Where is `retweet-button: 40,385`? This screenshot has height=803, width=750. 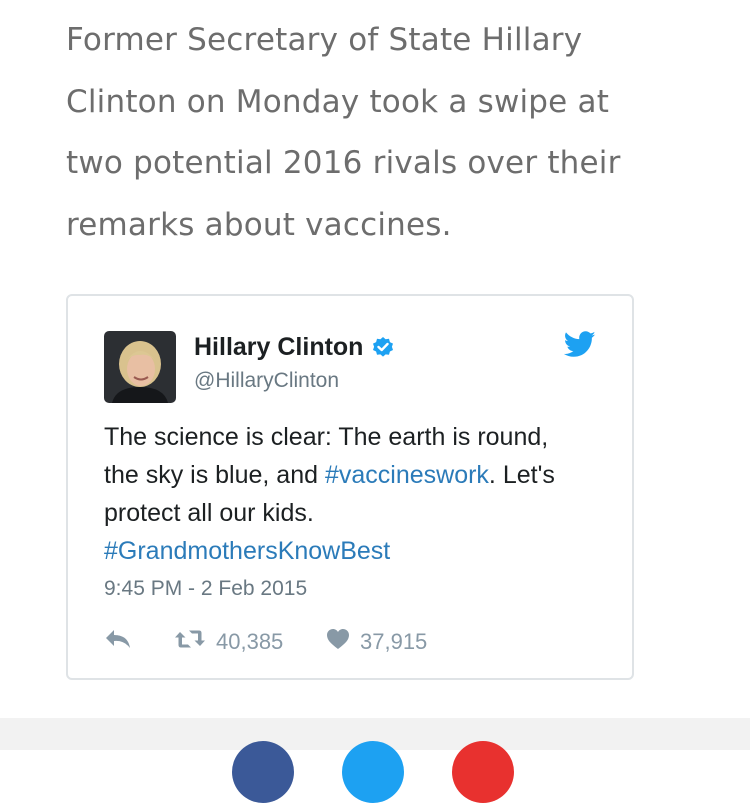
retweet-button: 40,385 is located at coordinates (250, 642).